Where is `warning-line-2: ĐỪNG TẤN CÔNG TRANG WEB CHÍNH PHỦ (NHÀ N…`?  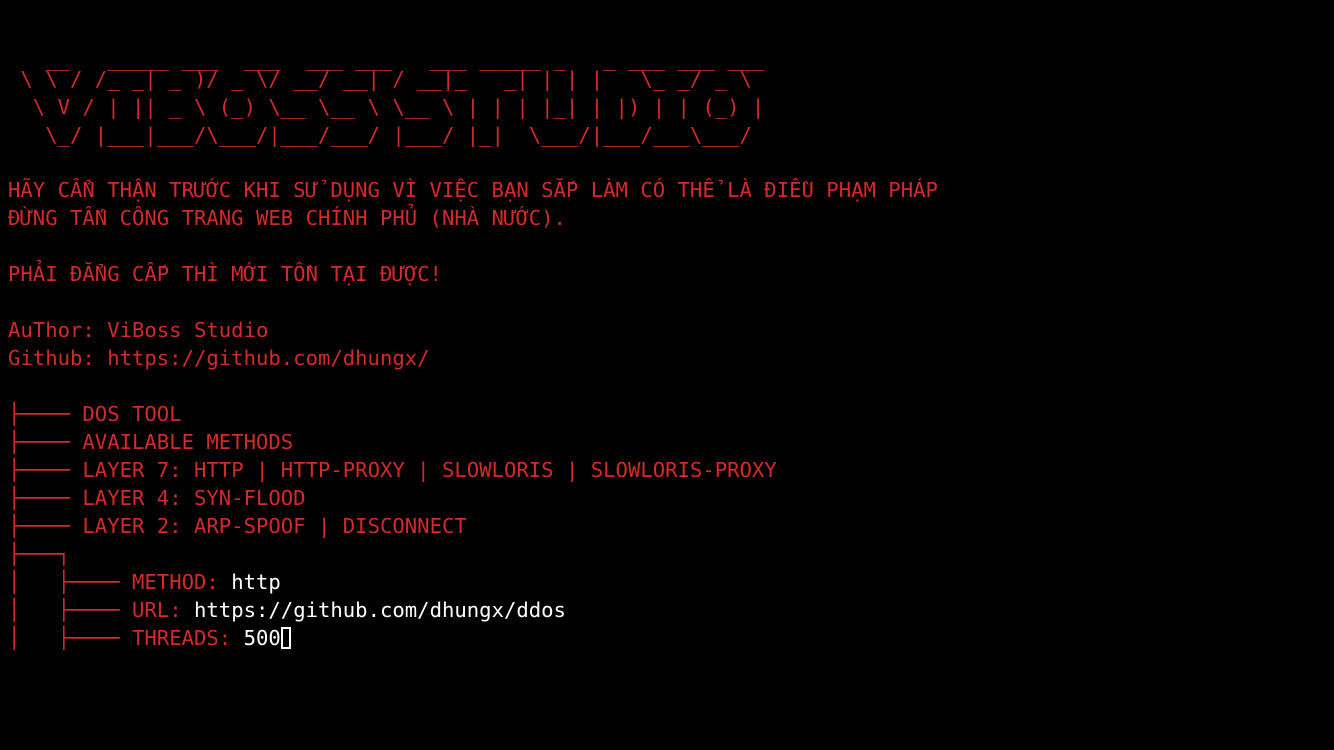 warning-line-2: ĐỪNG TẤN CÔNG TRANG WEB CHÍNH PHỦ (NHÀ N… is located at coordinates (287, 218).